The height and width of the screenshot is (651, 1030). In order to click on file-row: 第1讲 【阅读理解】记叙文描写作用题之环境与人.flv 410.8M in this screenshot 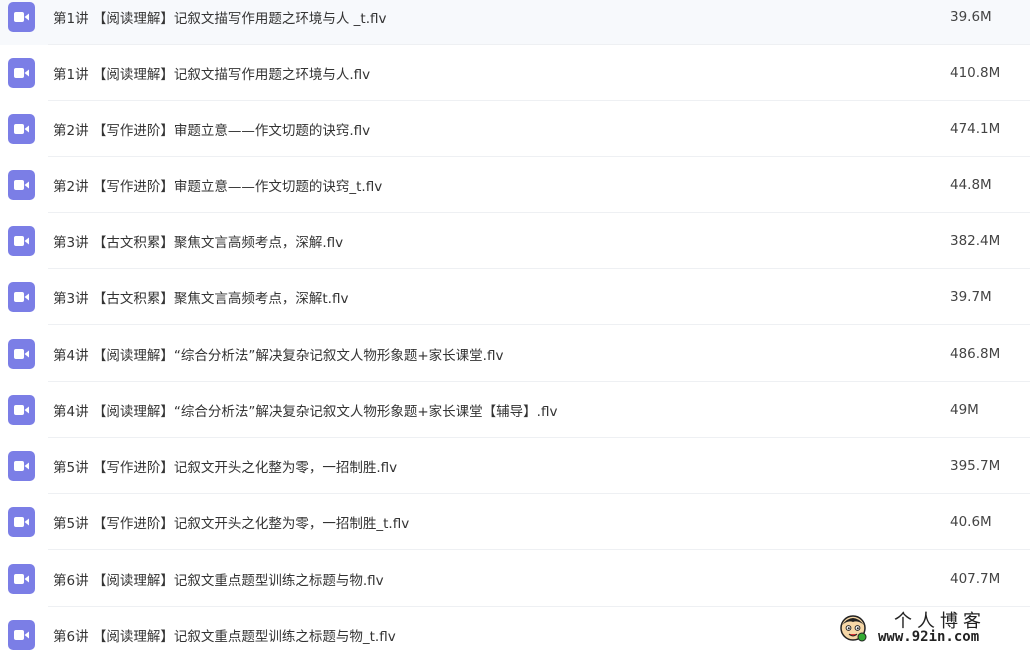, I will do `click(515, 73)`.